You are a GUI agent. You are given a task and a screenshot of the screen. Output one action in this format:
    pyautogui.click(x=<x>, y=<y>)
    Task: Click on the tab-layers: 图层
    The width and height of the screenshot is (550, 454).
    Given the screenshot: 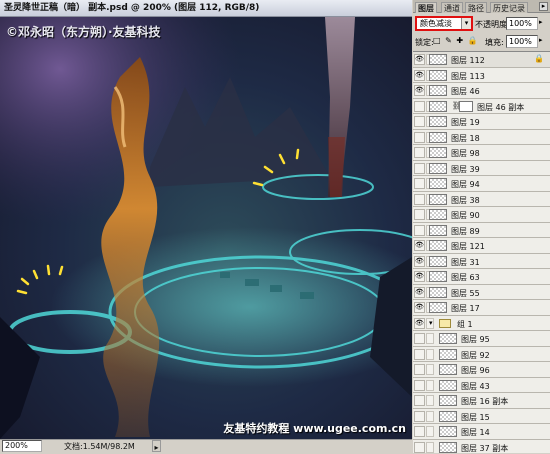 What is the action you would take?
    pyautogui.click(x=426, y=7)
    